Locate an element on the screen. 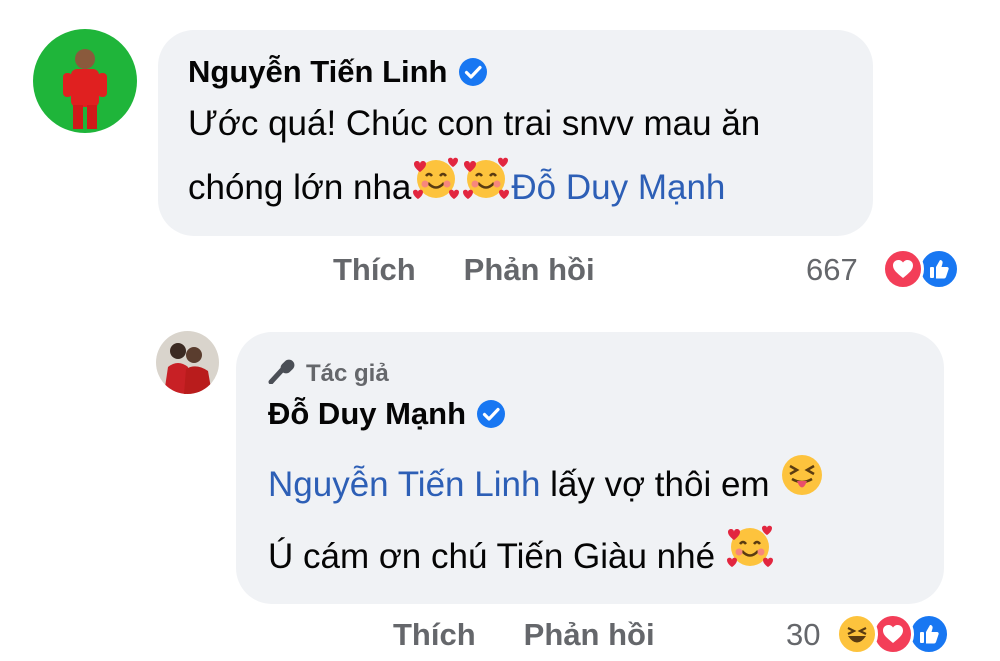  comment-line-2: Ú cám ơn chú Tiến Giàu nhé is located at coordinates (546, 558).